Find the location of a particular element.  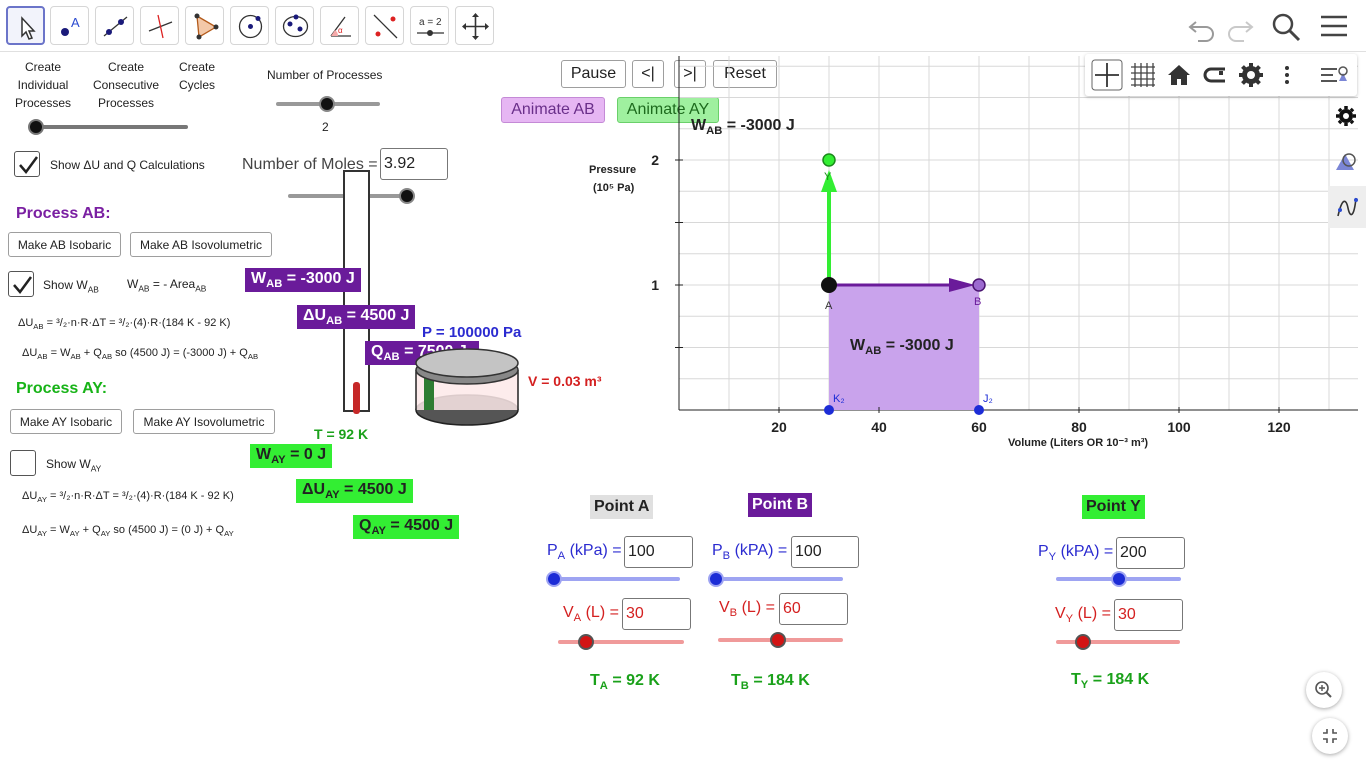

point-j2-label: J₂ is located at coordinates (988, 399).